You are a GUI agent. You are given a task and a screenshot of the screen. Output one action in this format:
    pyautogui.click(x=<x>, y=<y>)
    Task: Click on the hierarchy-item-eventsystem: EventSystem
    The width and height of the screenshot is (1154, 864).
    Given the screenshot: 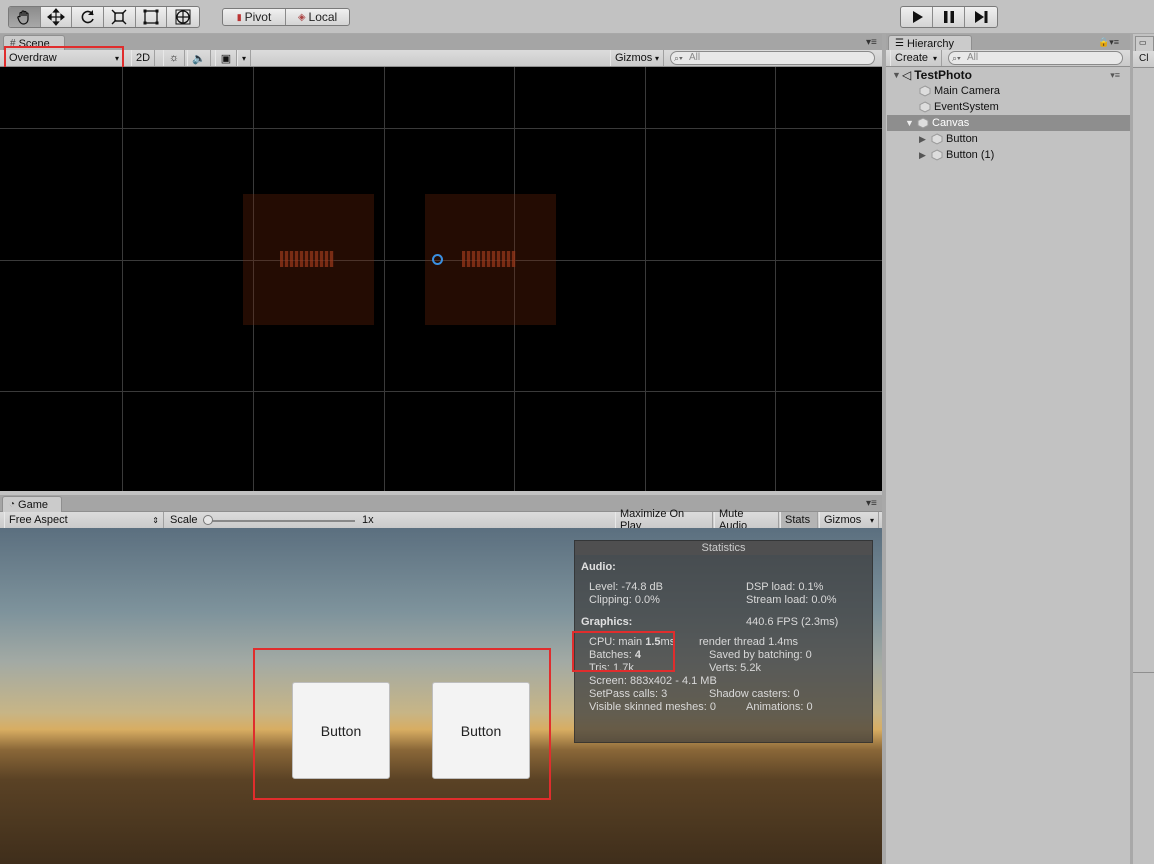 What is the action you would take?
    pyautogui.click(x=1008, y=107)
    